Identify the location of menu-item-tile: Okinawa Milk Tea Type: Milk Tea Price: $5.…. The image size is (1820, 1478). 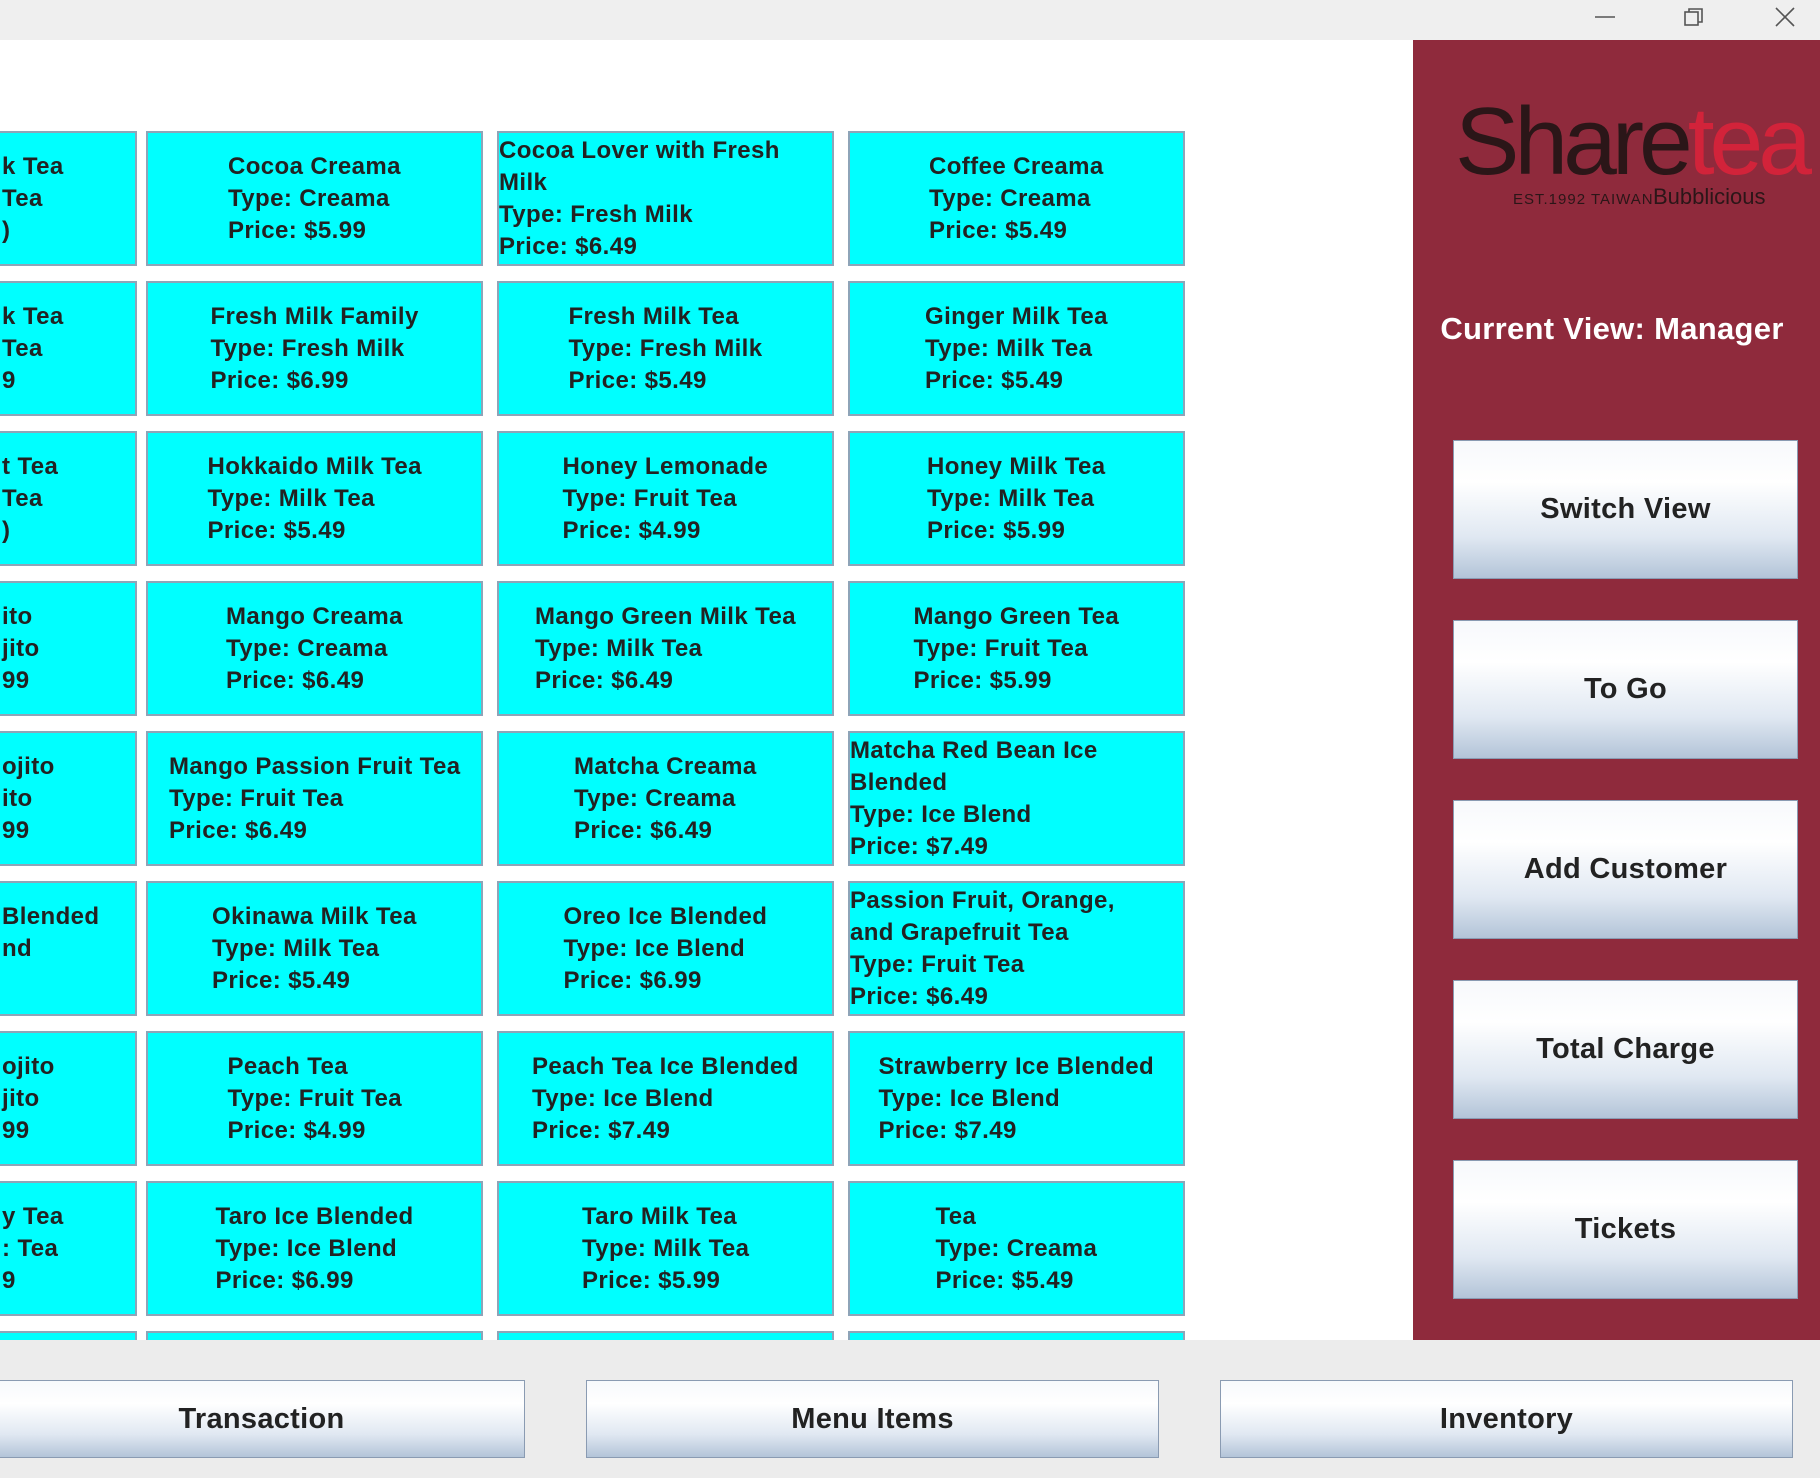
(314, 948).